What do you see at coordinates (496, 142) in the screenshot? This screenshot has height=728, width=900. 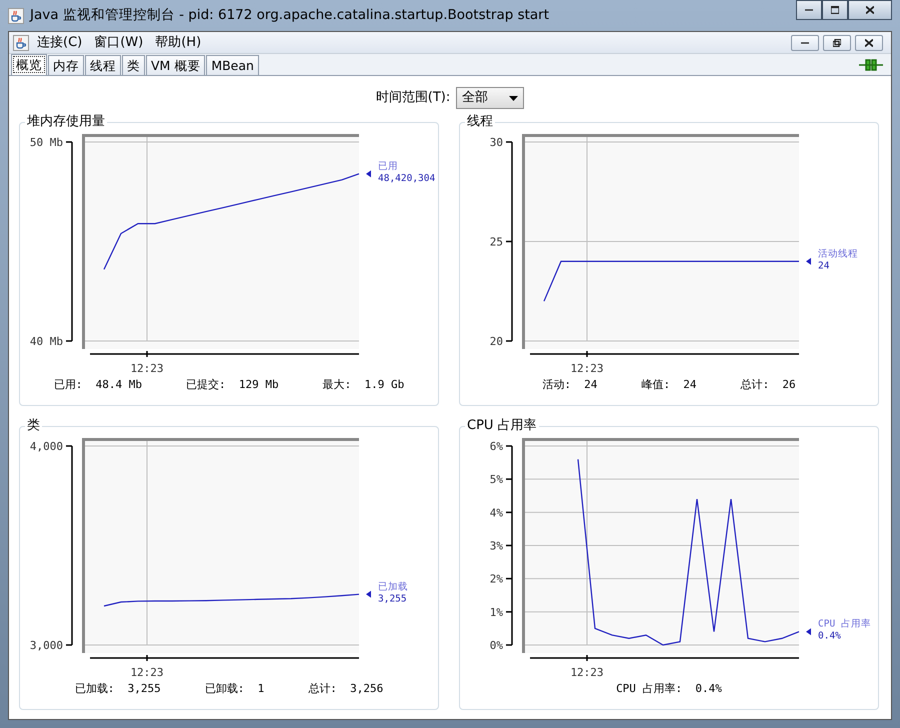 I see `axis-tick-label: 30` at bounding box center [496, 142].